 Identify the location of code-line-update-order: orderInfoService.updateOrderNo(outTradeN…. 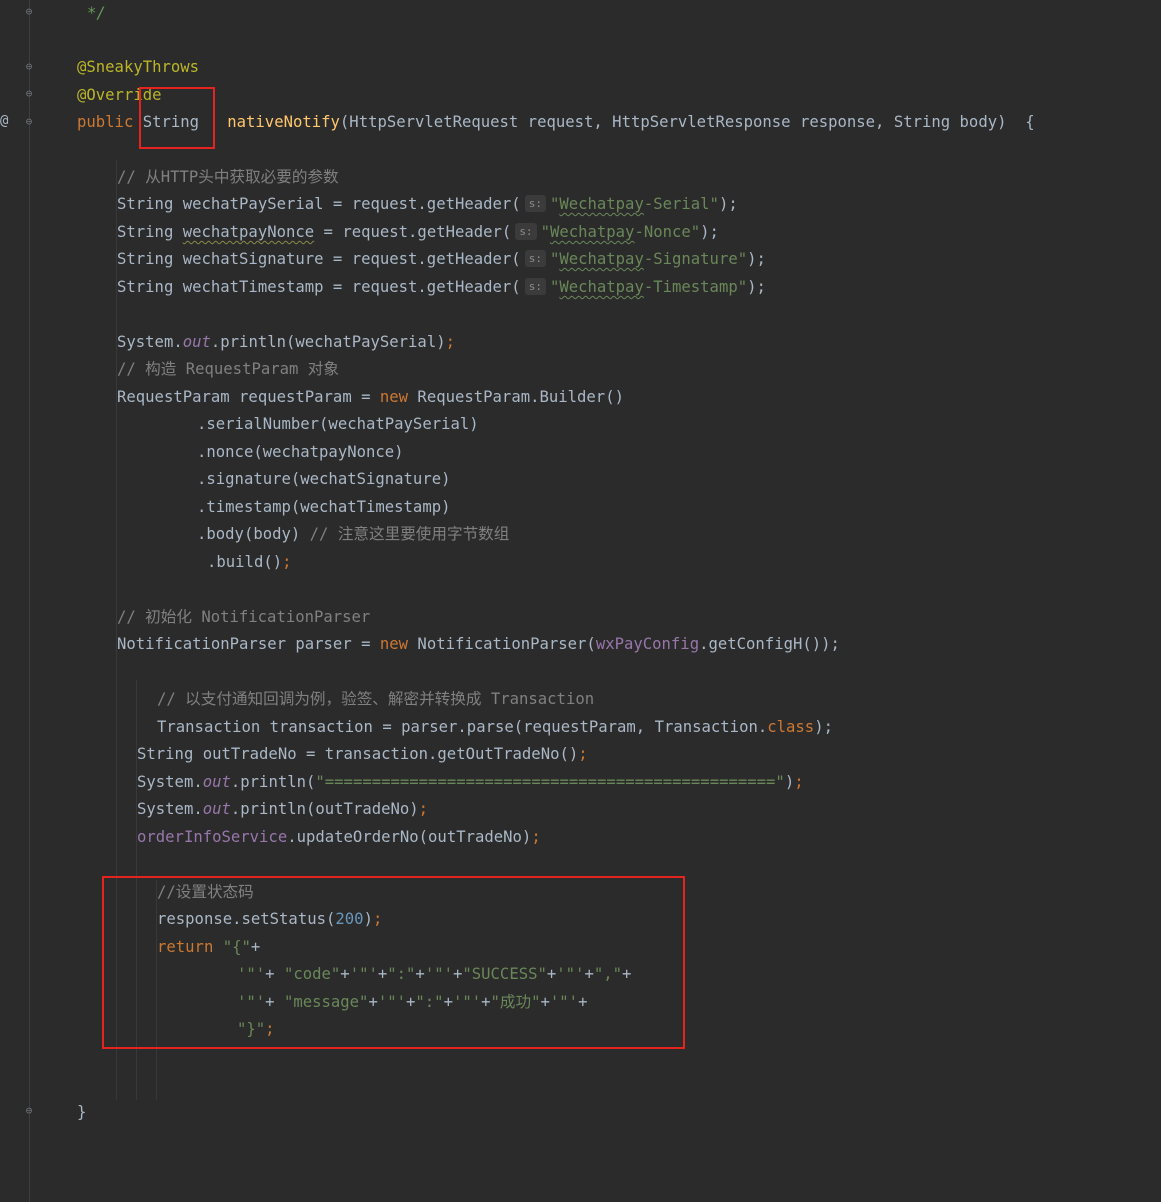
(339, 837).